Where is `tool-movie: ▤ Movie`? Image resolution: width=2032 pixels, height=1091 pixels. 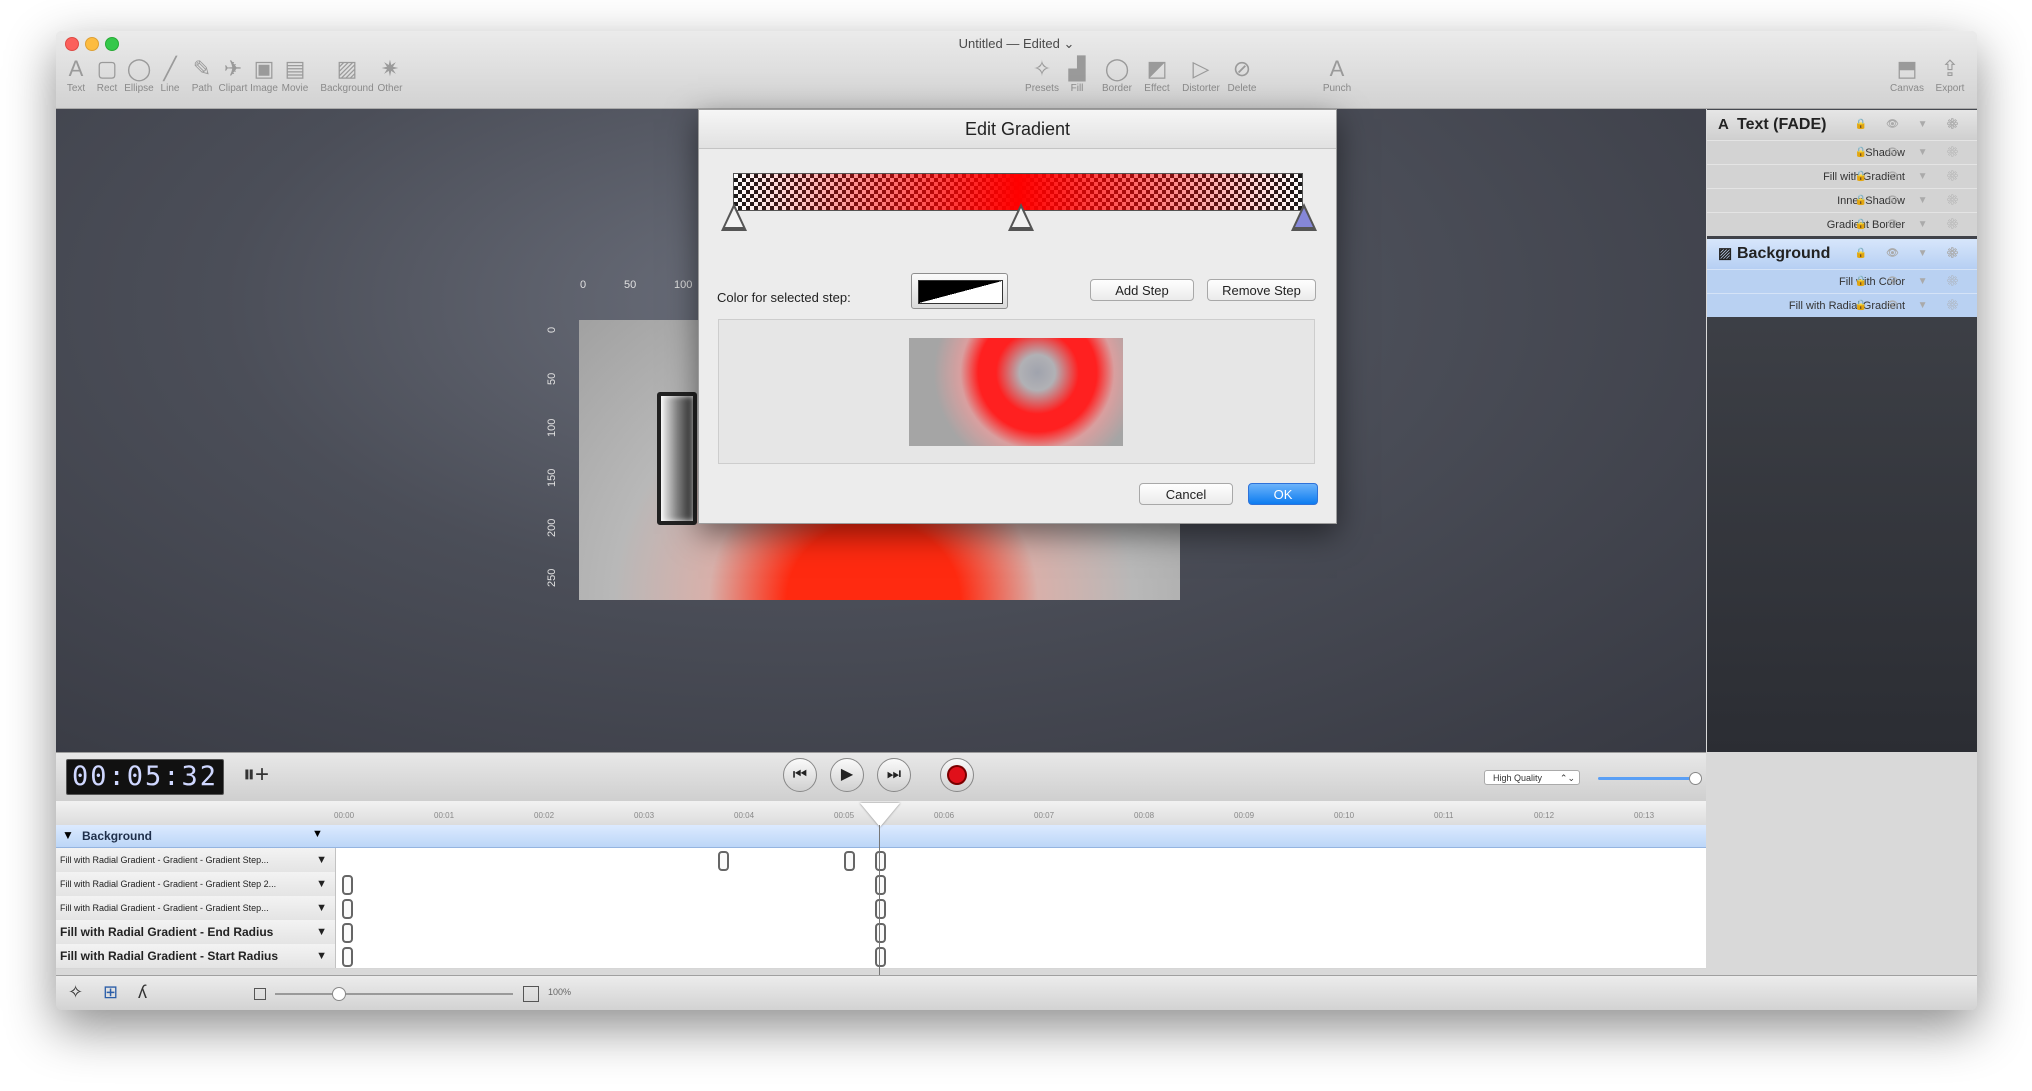 tool-movie: ▤ Movie is located at coordinates (295, 75).